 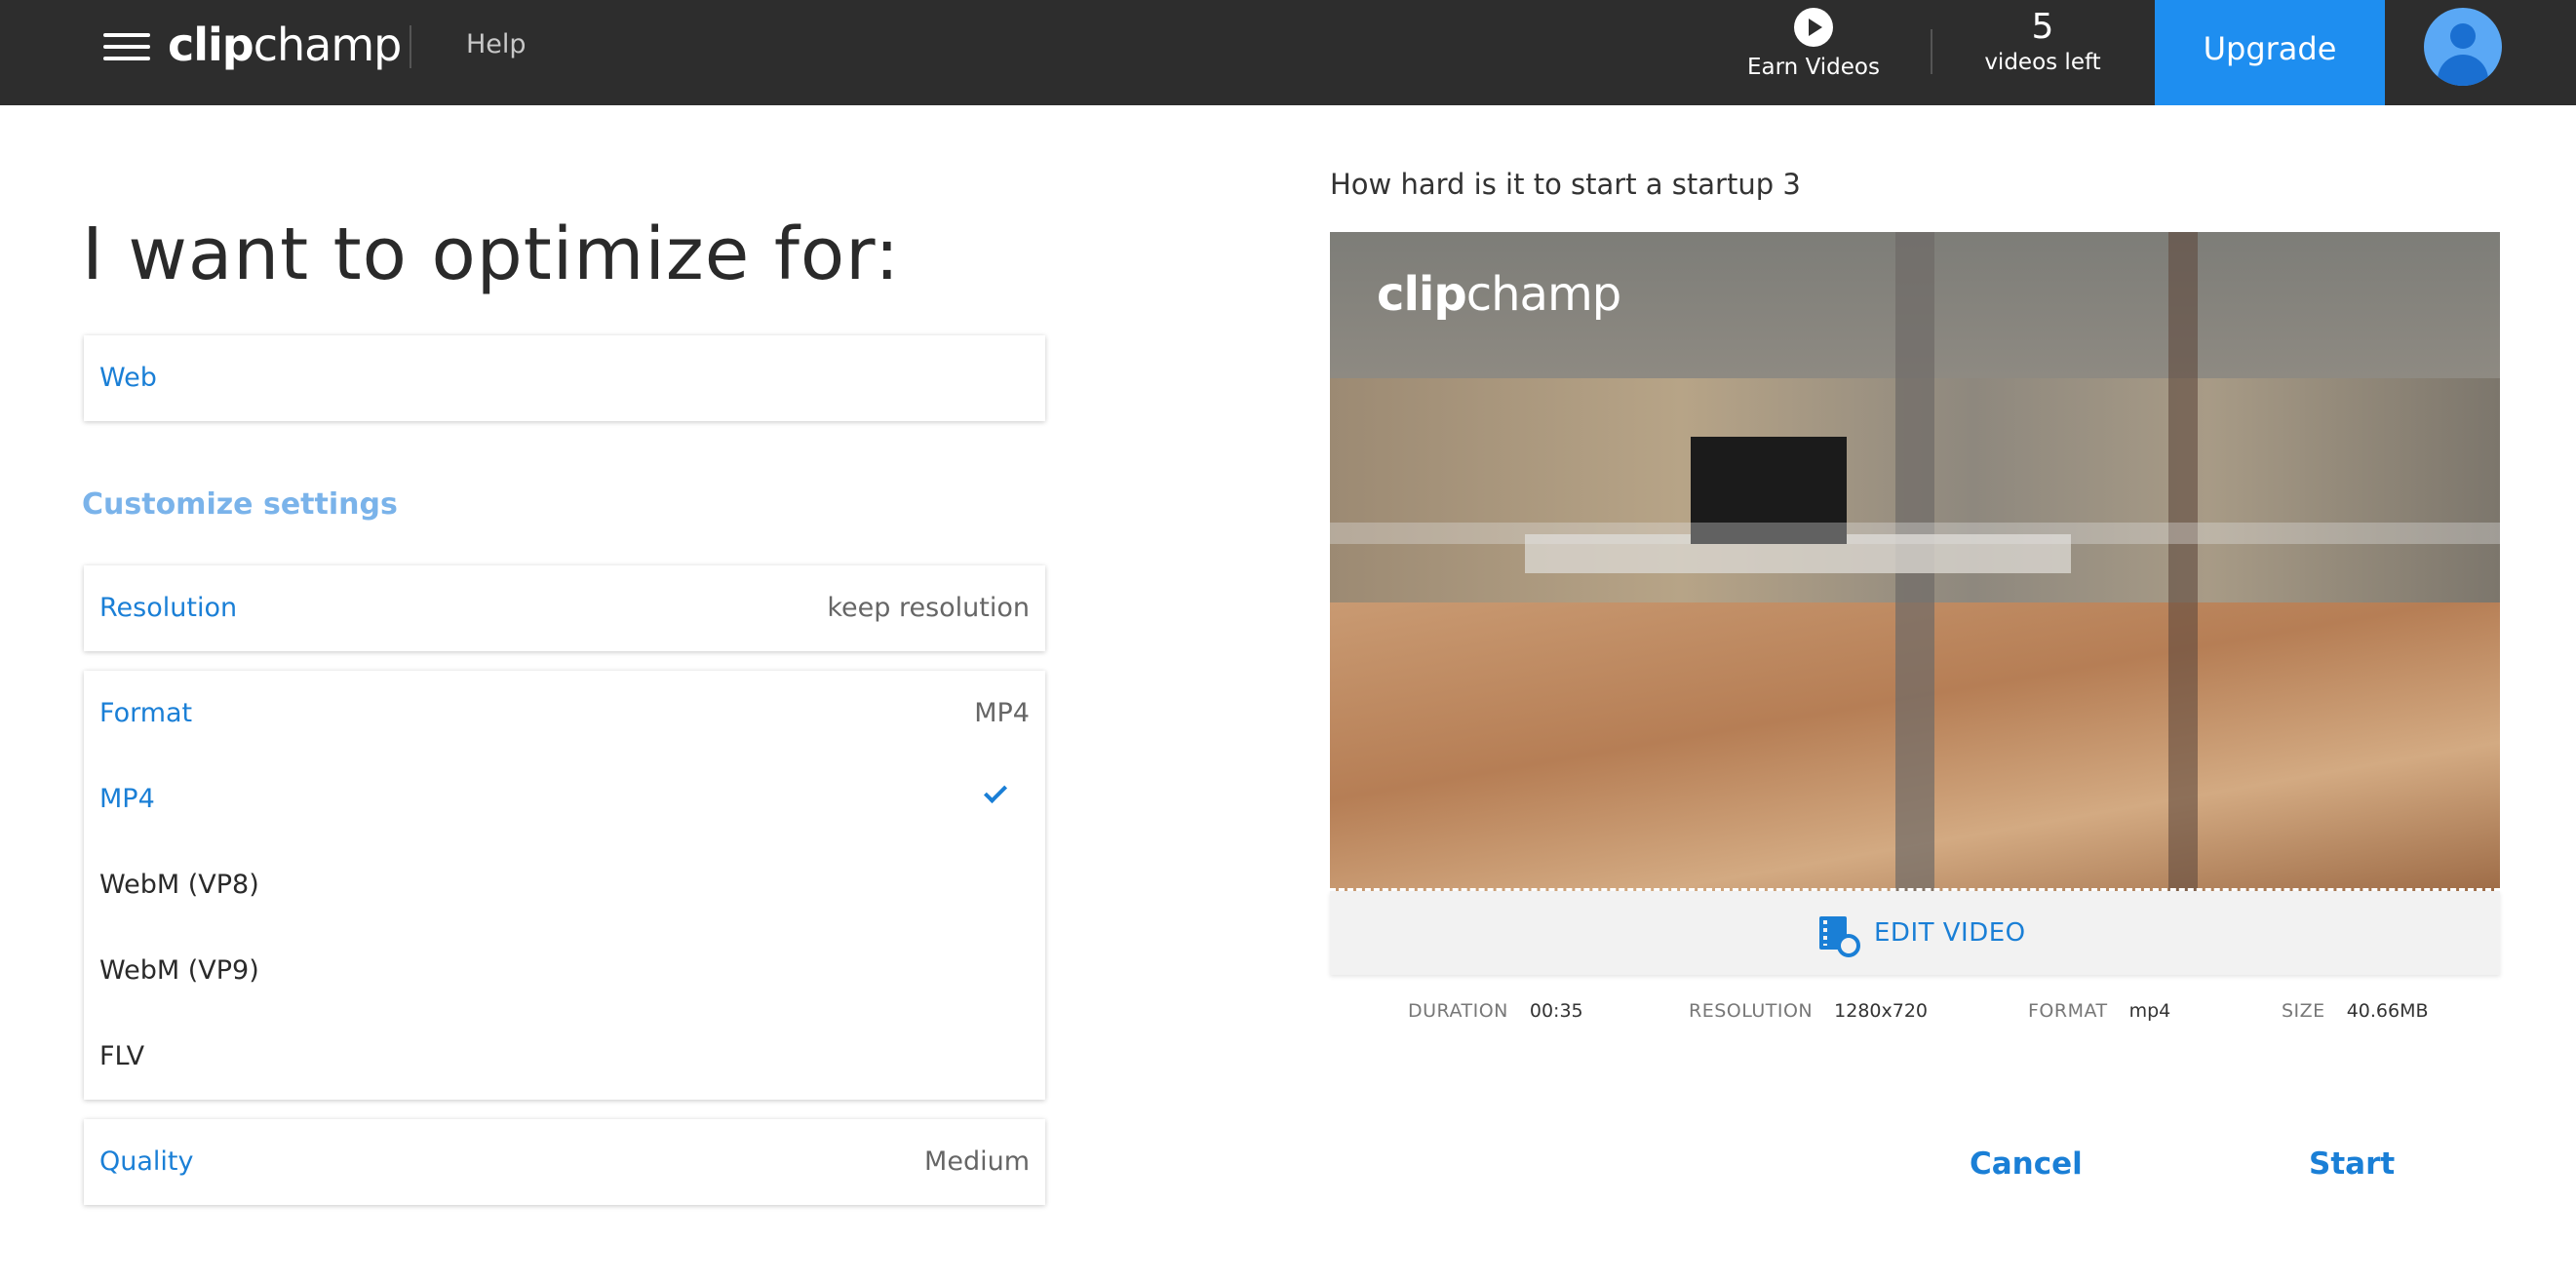 I want to click on videos-left-count: 5, so click(x=2042, y=27).